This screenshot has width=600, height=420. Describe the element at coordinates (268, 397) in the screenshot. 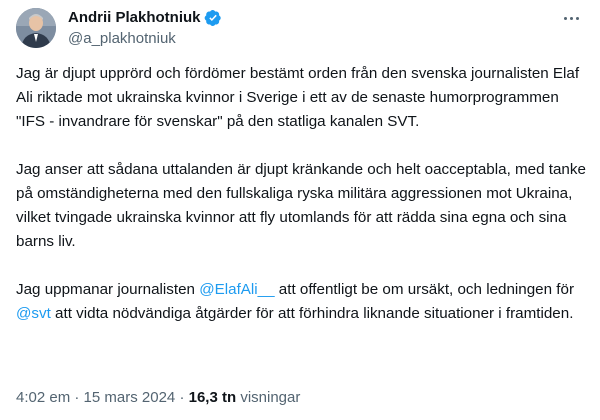

I see `views-label: visningar` at that location.